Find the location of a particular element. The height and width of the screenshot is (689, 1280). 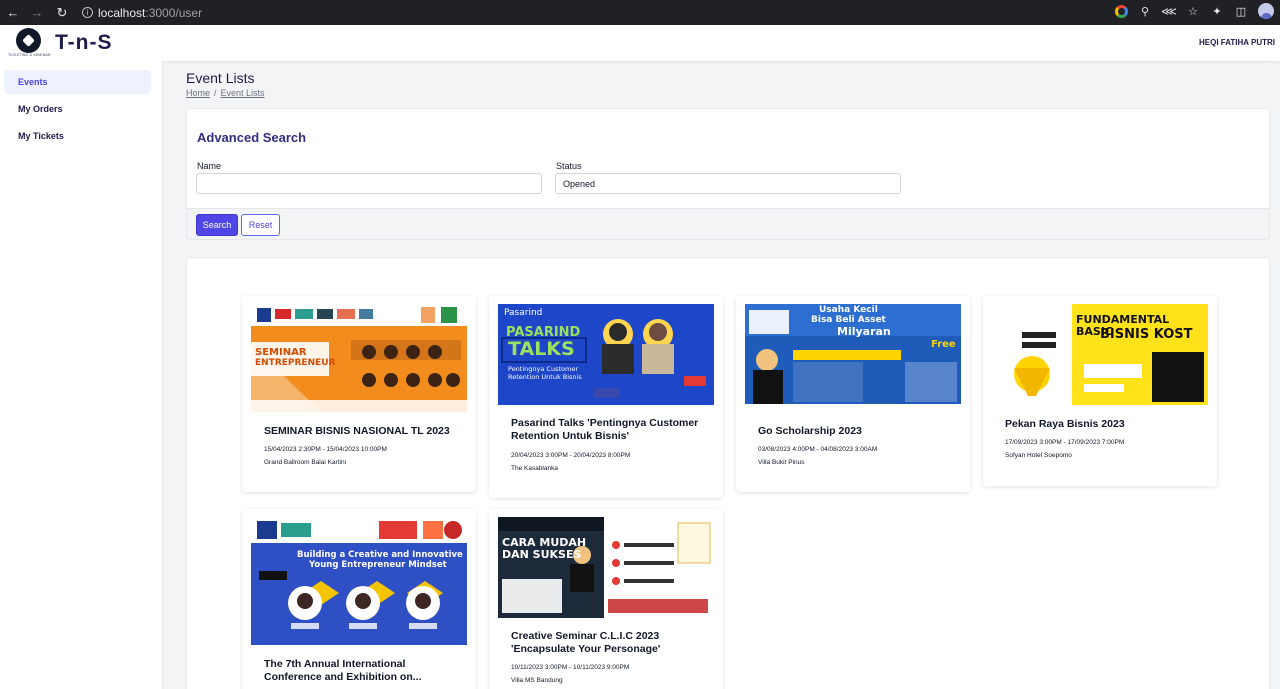

search-actions: Search Reset is located at coordinates (728, 223).